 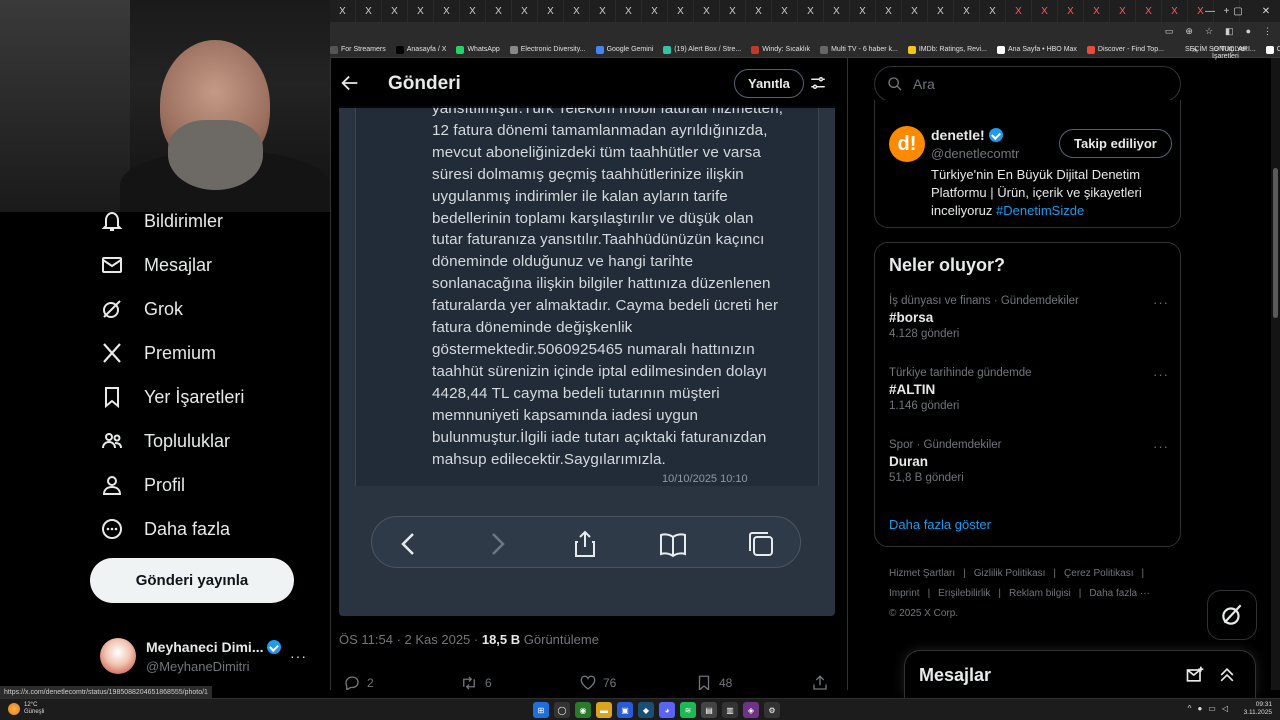 I want to click on extensions-icon: ◧, so click(x=1229, y=31).